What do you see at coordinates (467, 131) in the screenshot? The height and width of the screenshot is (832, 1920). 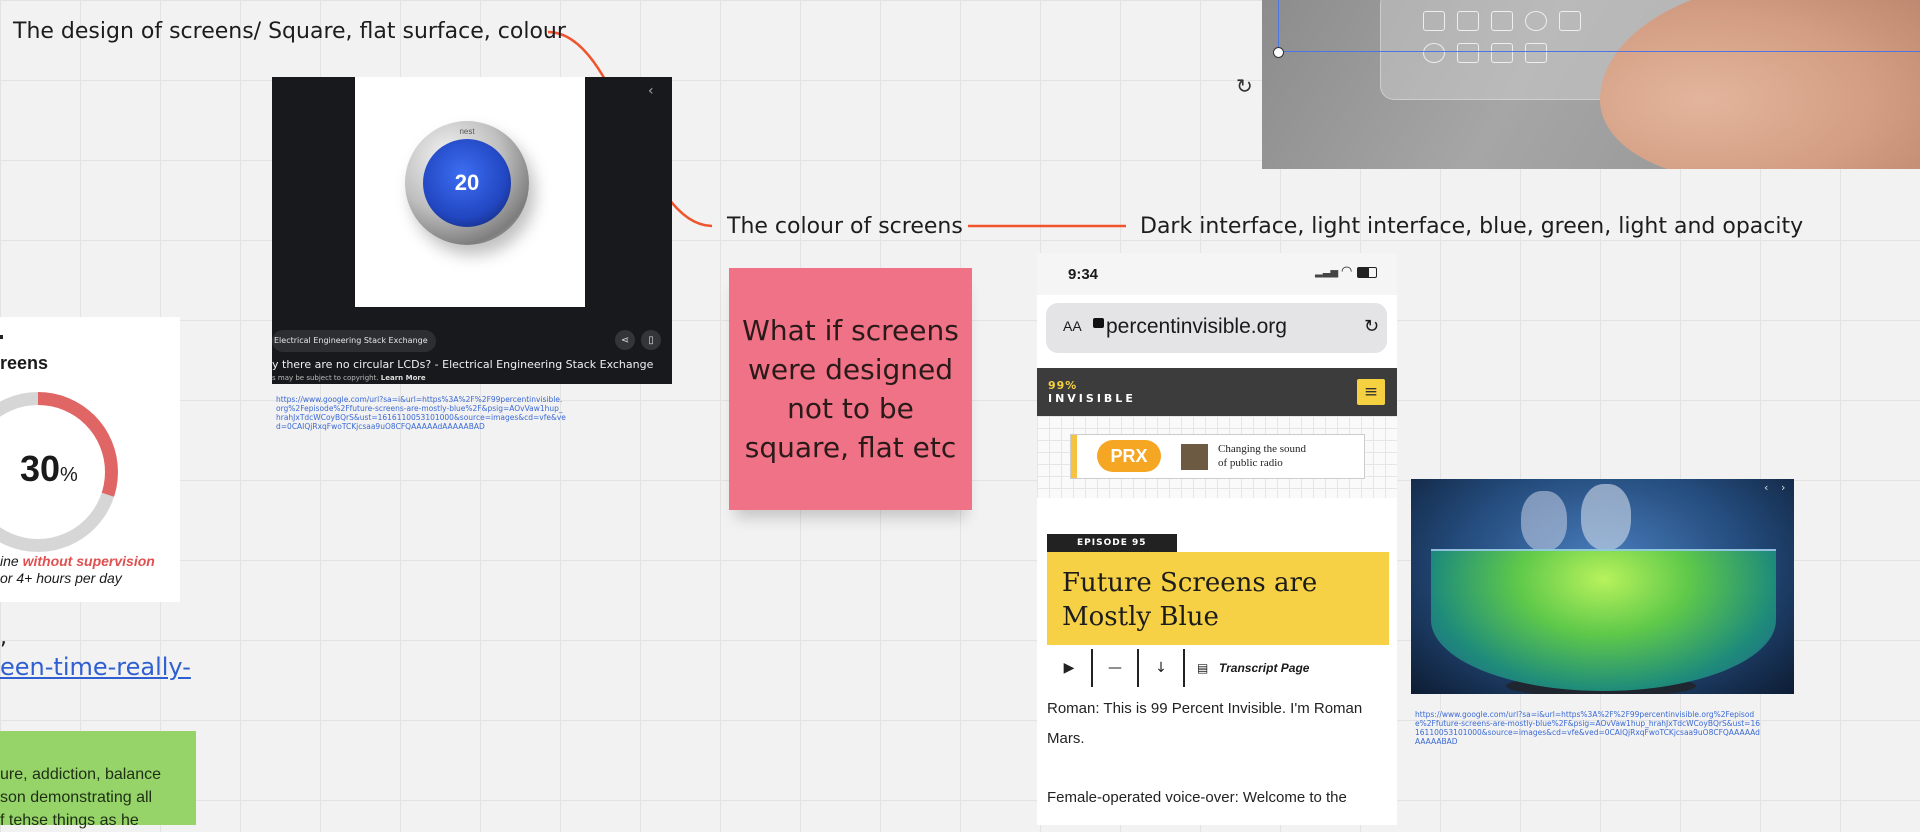 I see `nest-brand-label: nest` at bounding box center [467, 131].